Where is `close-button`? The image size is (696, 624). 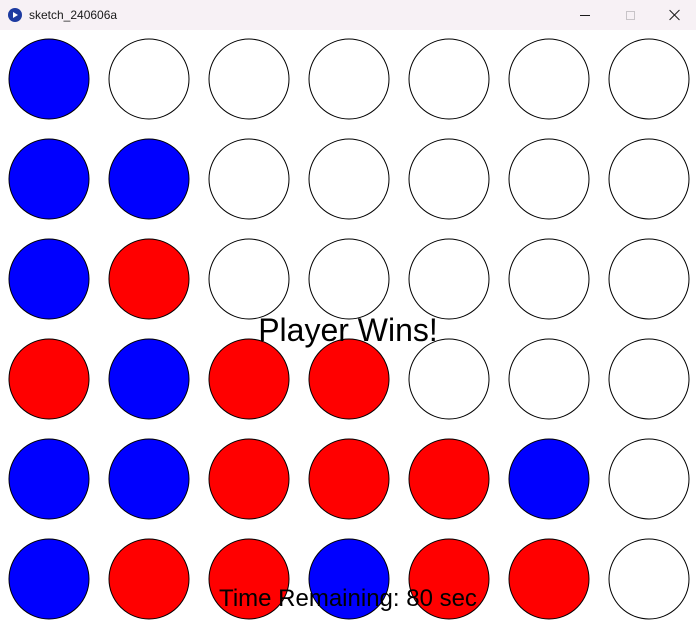 close-button is located at coordinates (674, 15).